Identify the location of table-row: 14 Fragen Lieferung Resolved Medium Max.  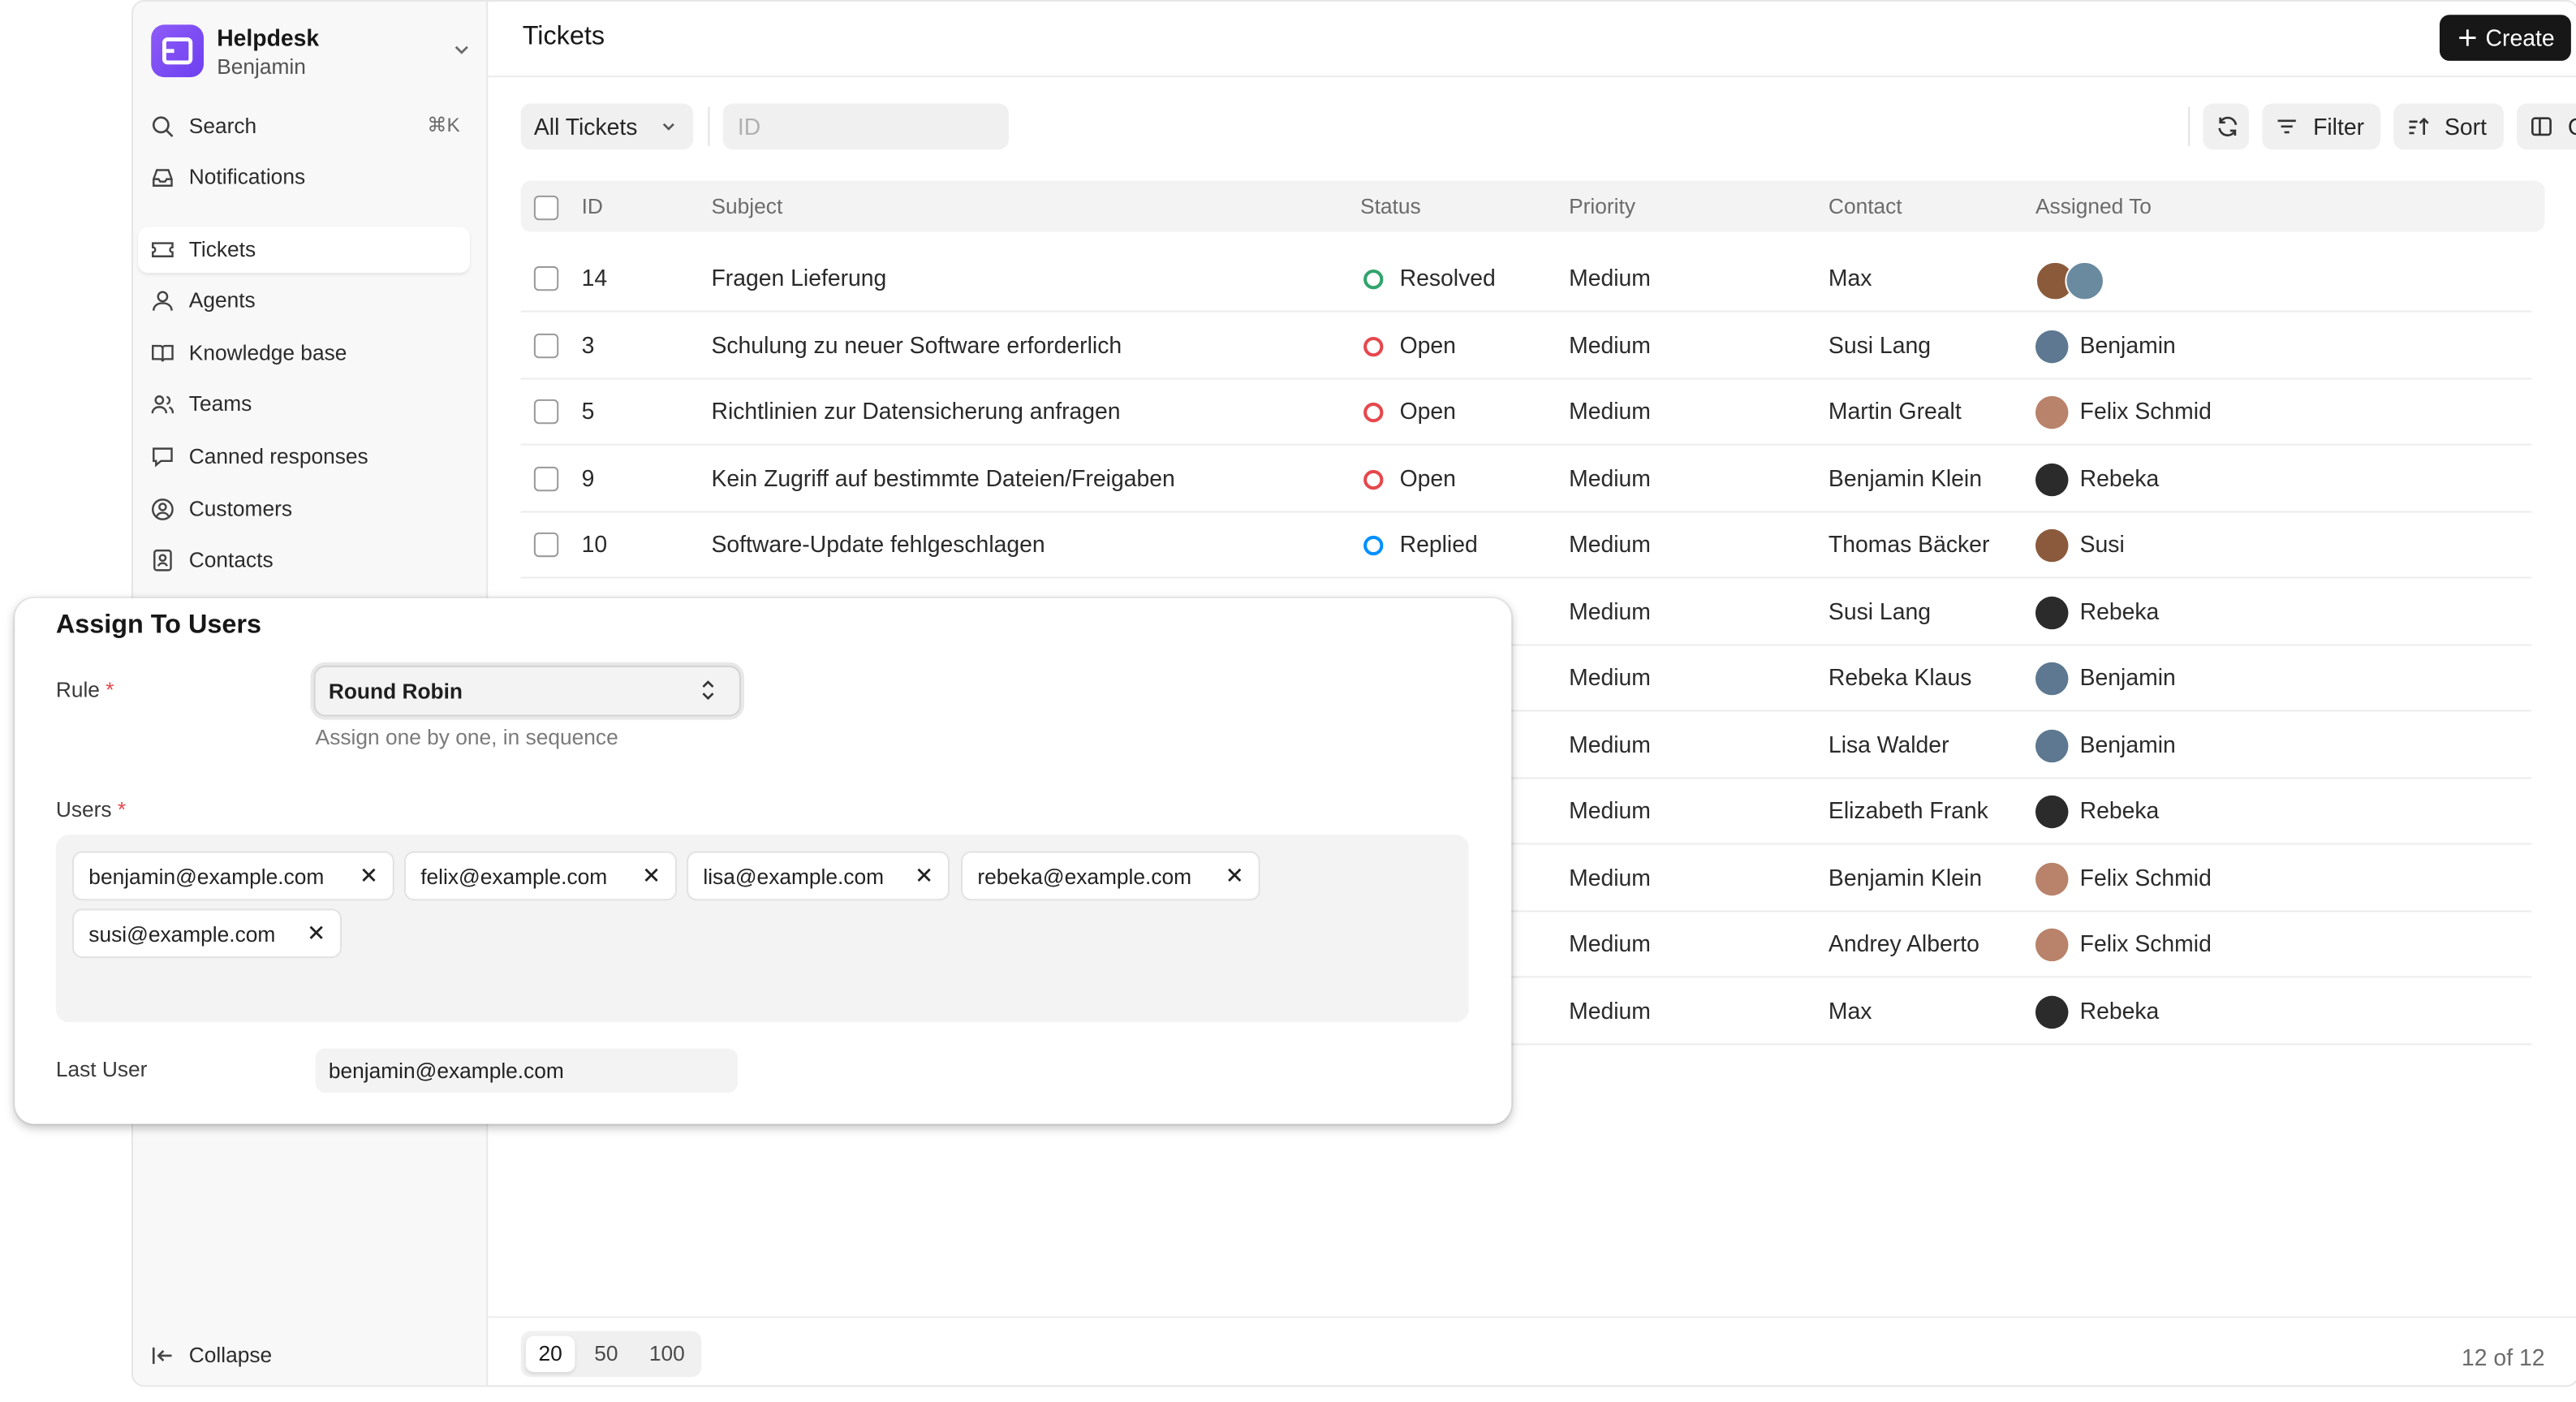
(1526, 279).